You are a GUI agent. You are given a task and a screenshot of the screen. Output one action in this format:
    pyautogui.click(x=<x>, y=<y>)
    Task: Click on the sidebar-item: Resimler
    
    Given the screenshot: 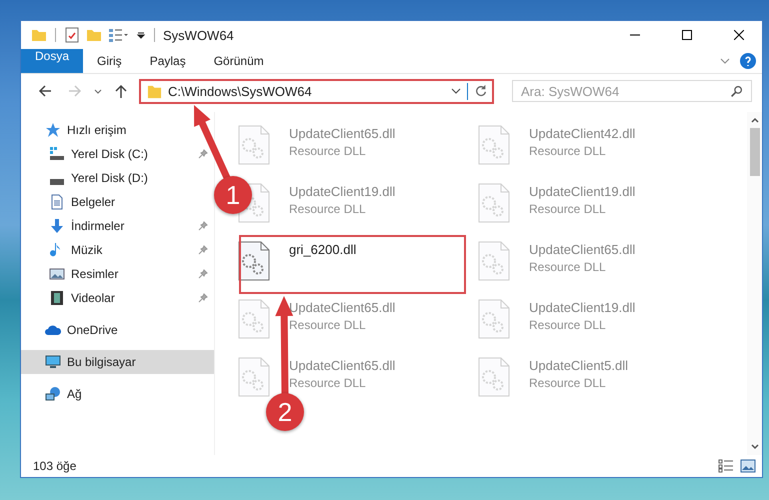 What is the action you would take?
    pyautogui.click(x=117, y=274)
    